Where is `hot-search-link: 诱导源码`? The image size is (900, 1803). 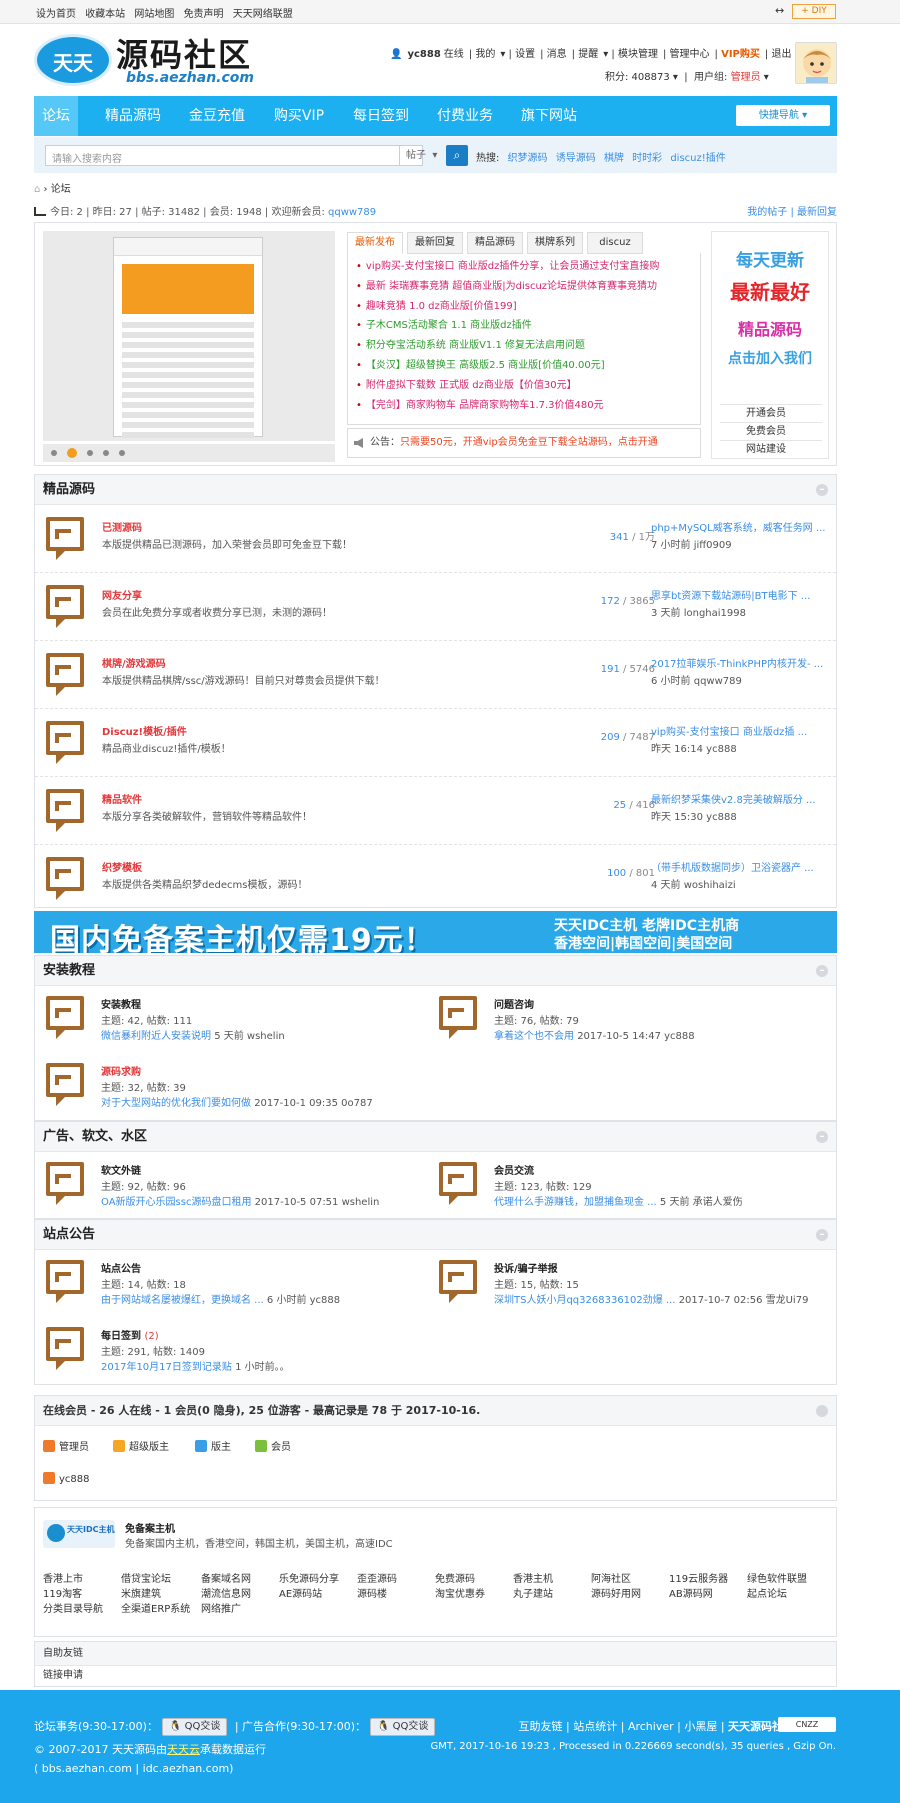
hot-search-link: 诱导源码 is located at coordinates (576, 158).